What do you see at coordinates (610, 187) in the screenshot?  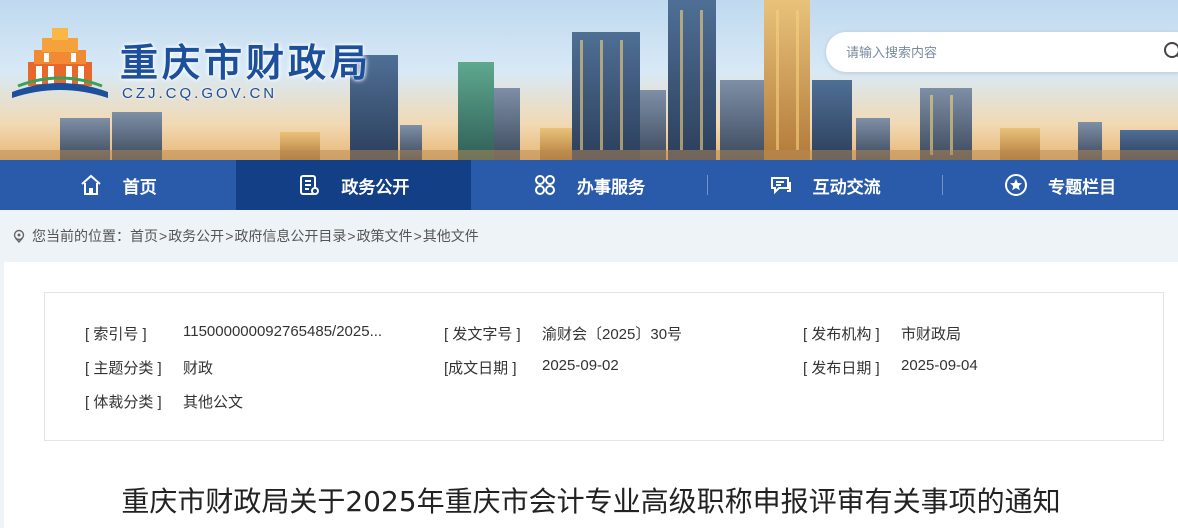 I see `nav-item-label: 办事服务` at bounding box center [610, 187].